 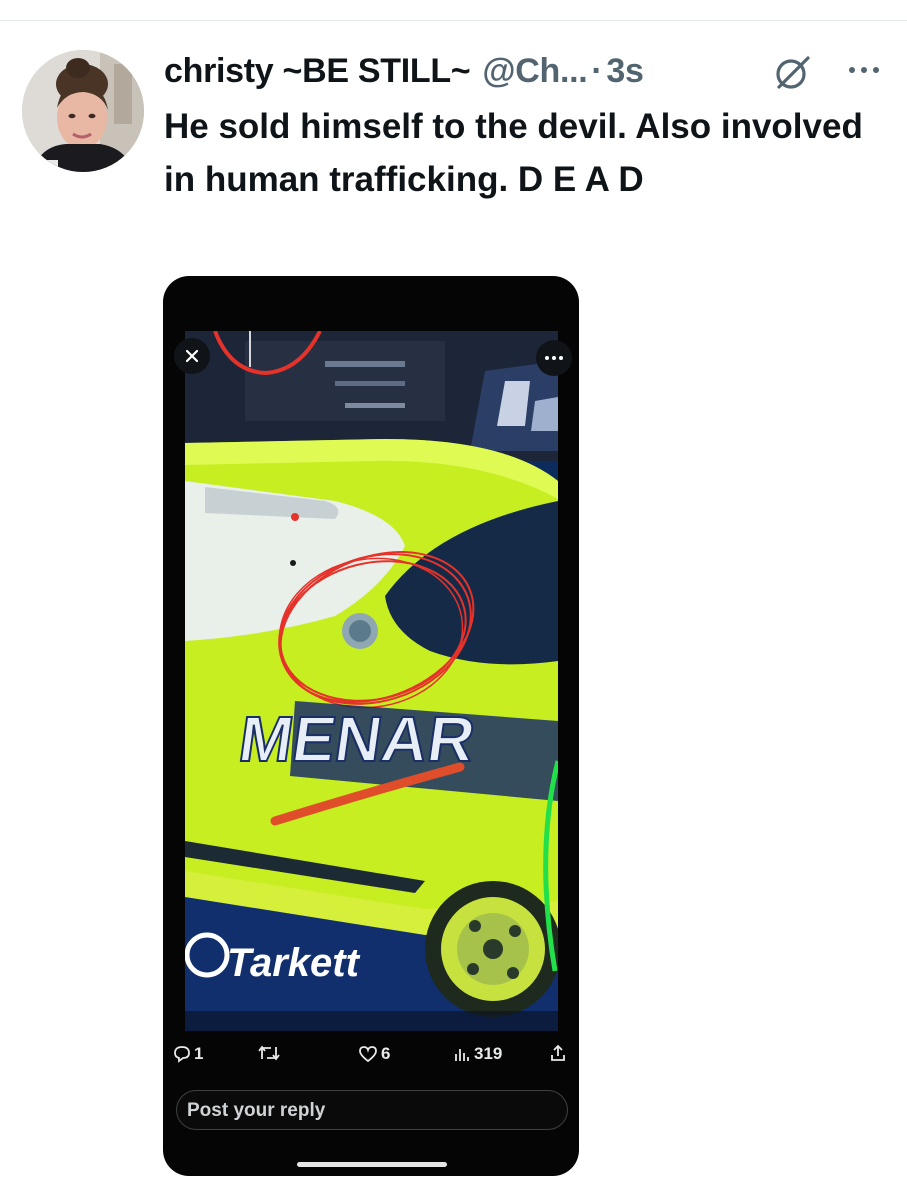 I want to click on tweet-header: christy ~BE STILL~ @Ch... · 3s, so click(x=404, y=71).